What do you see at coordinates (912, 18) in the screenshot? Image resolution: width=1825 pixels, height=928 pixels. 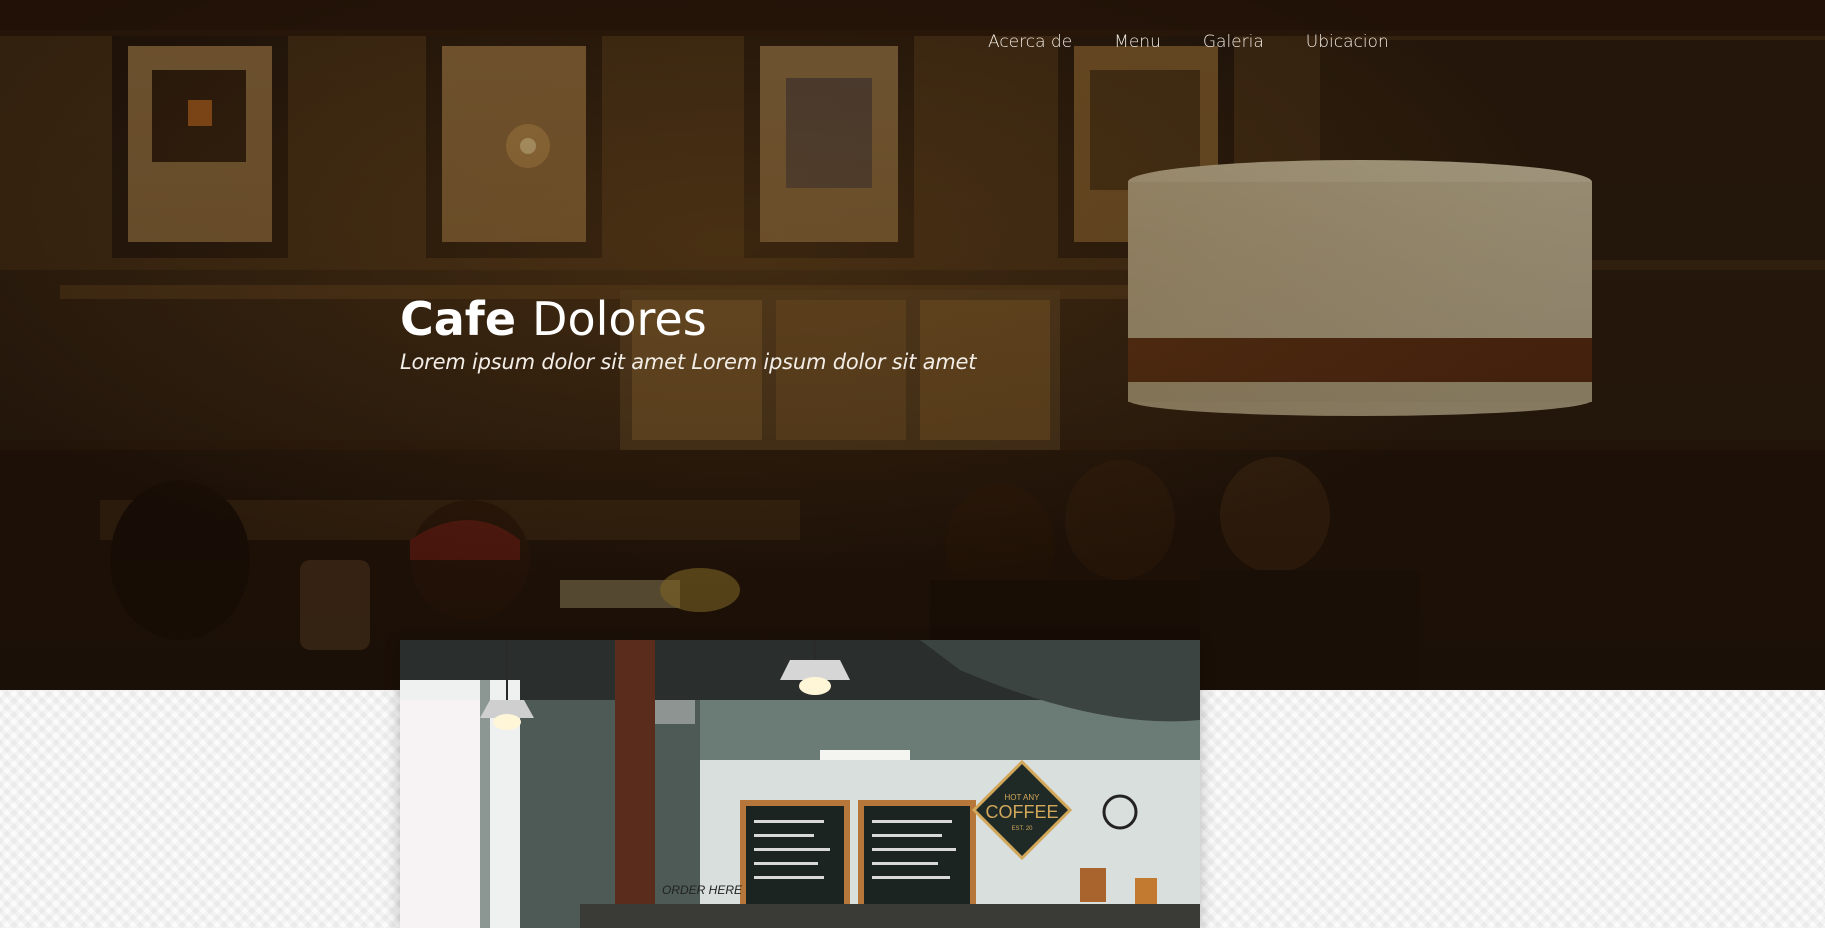 I see `top-bar` at bounding box center [912, 18].